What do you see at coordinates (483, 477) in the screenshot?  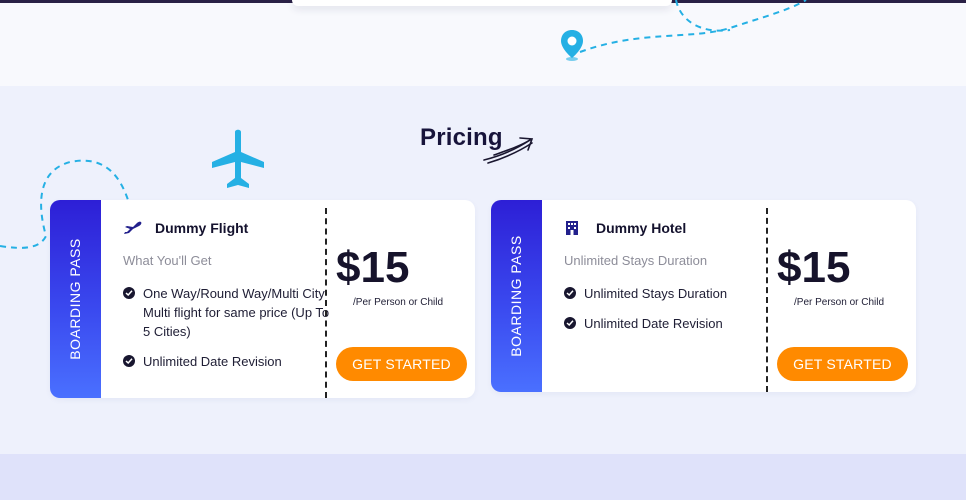 I see `next-section` at bounding box center [483, 477].